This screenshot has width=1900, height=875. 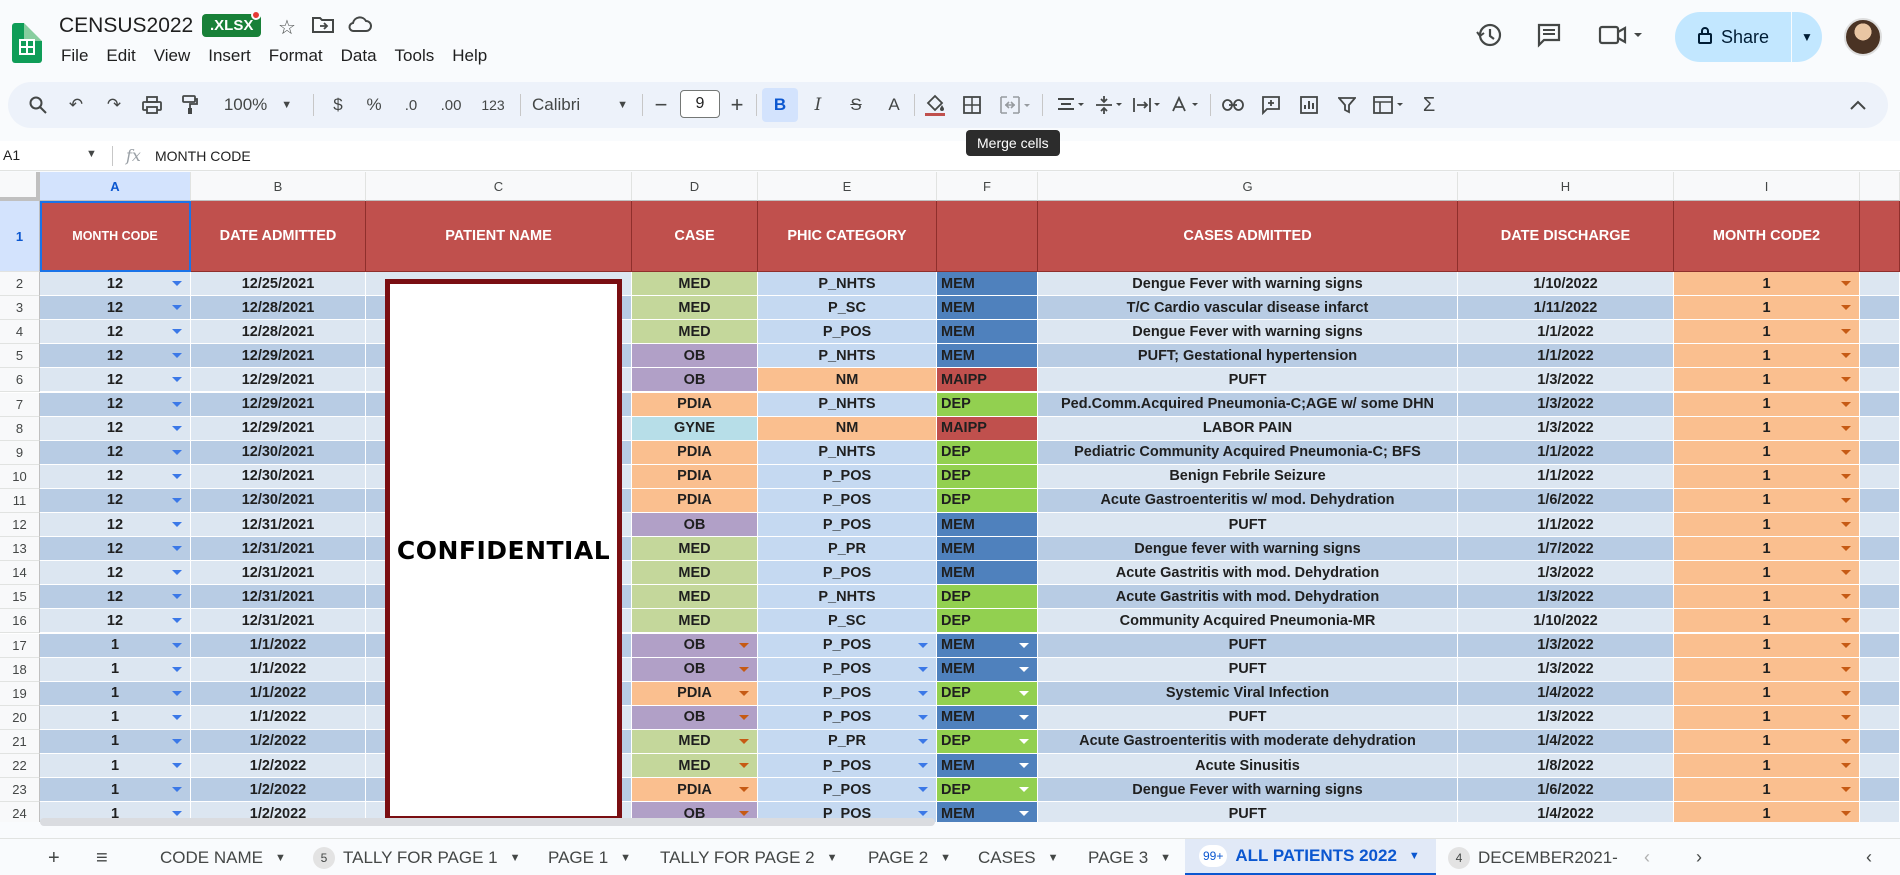 I want to click on row-header: 12, so click(x=20, y=525).